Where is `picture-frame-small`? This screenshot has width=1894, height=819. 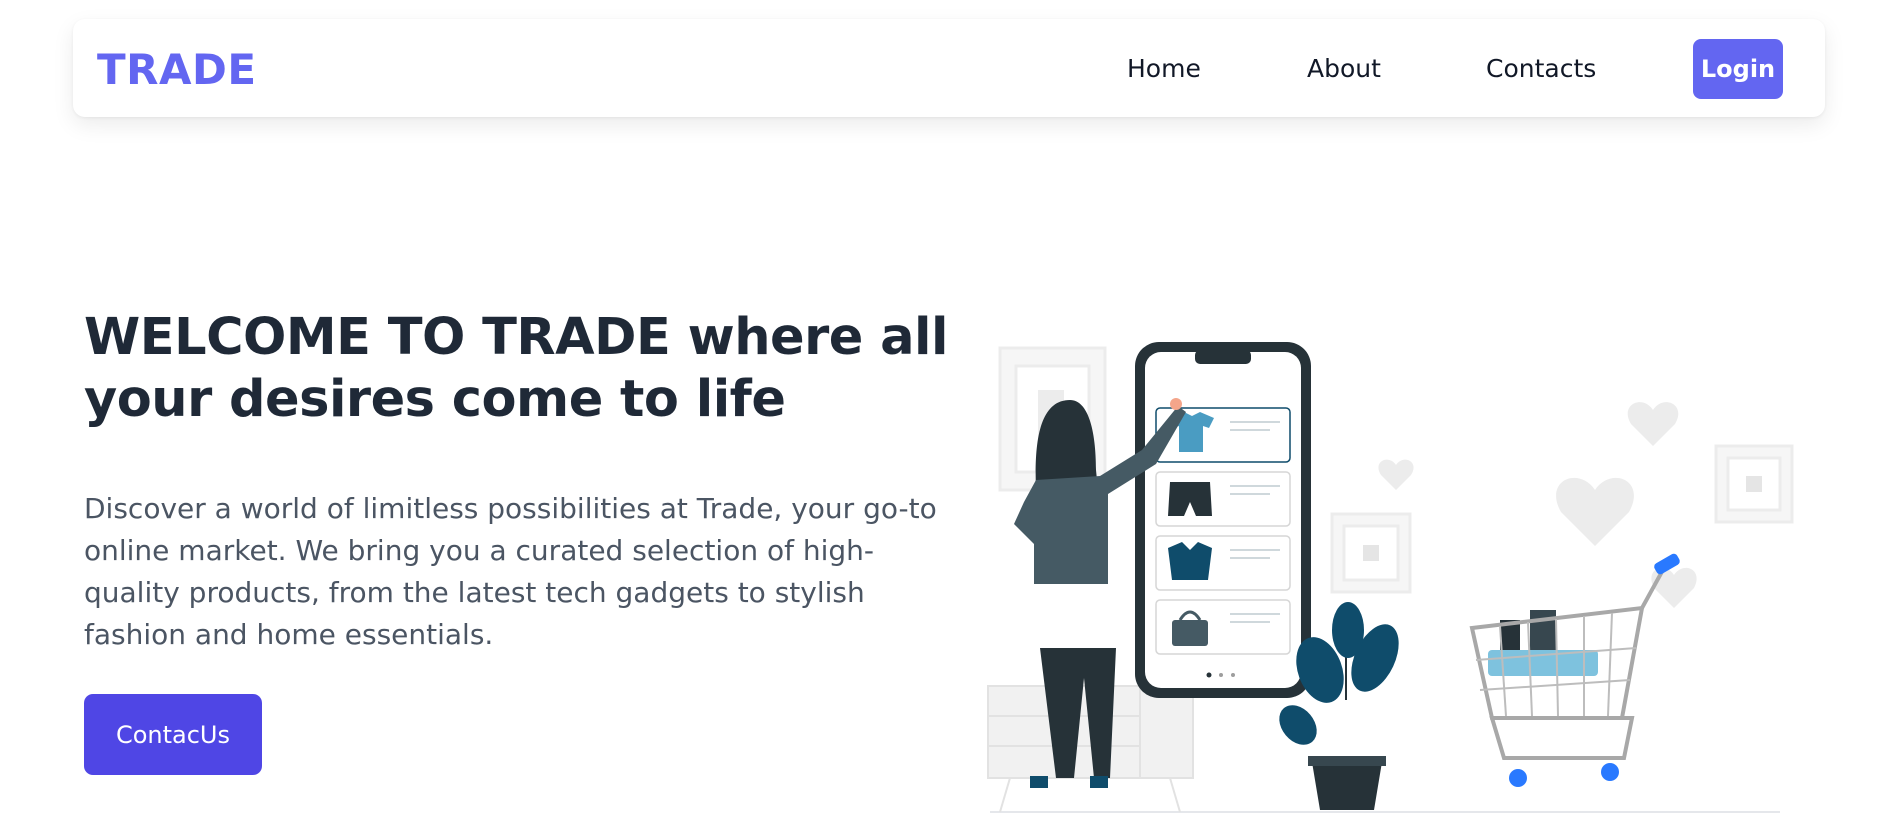
picture-frame-small is located at coordinates (1371, 553).